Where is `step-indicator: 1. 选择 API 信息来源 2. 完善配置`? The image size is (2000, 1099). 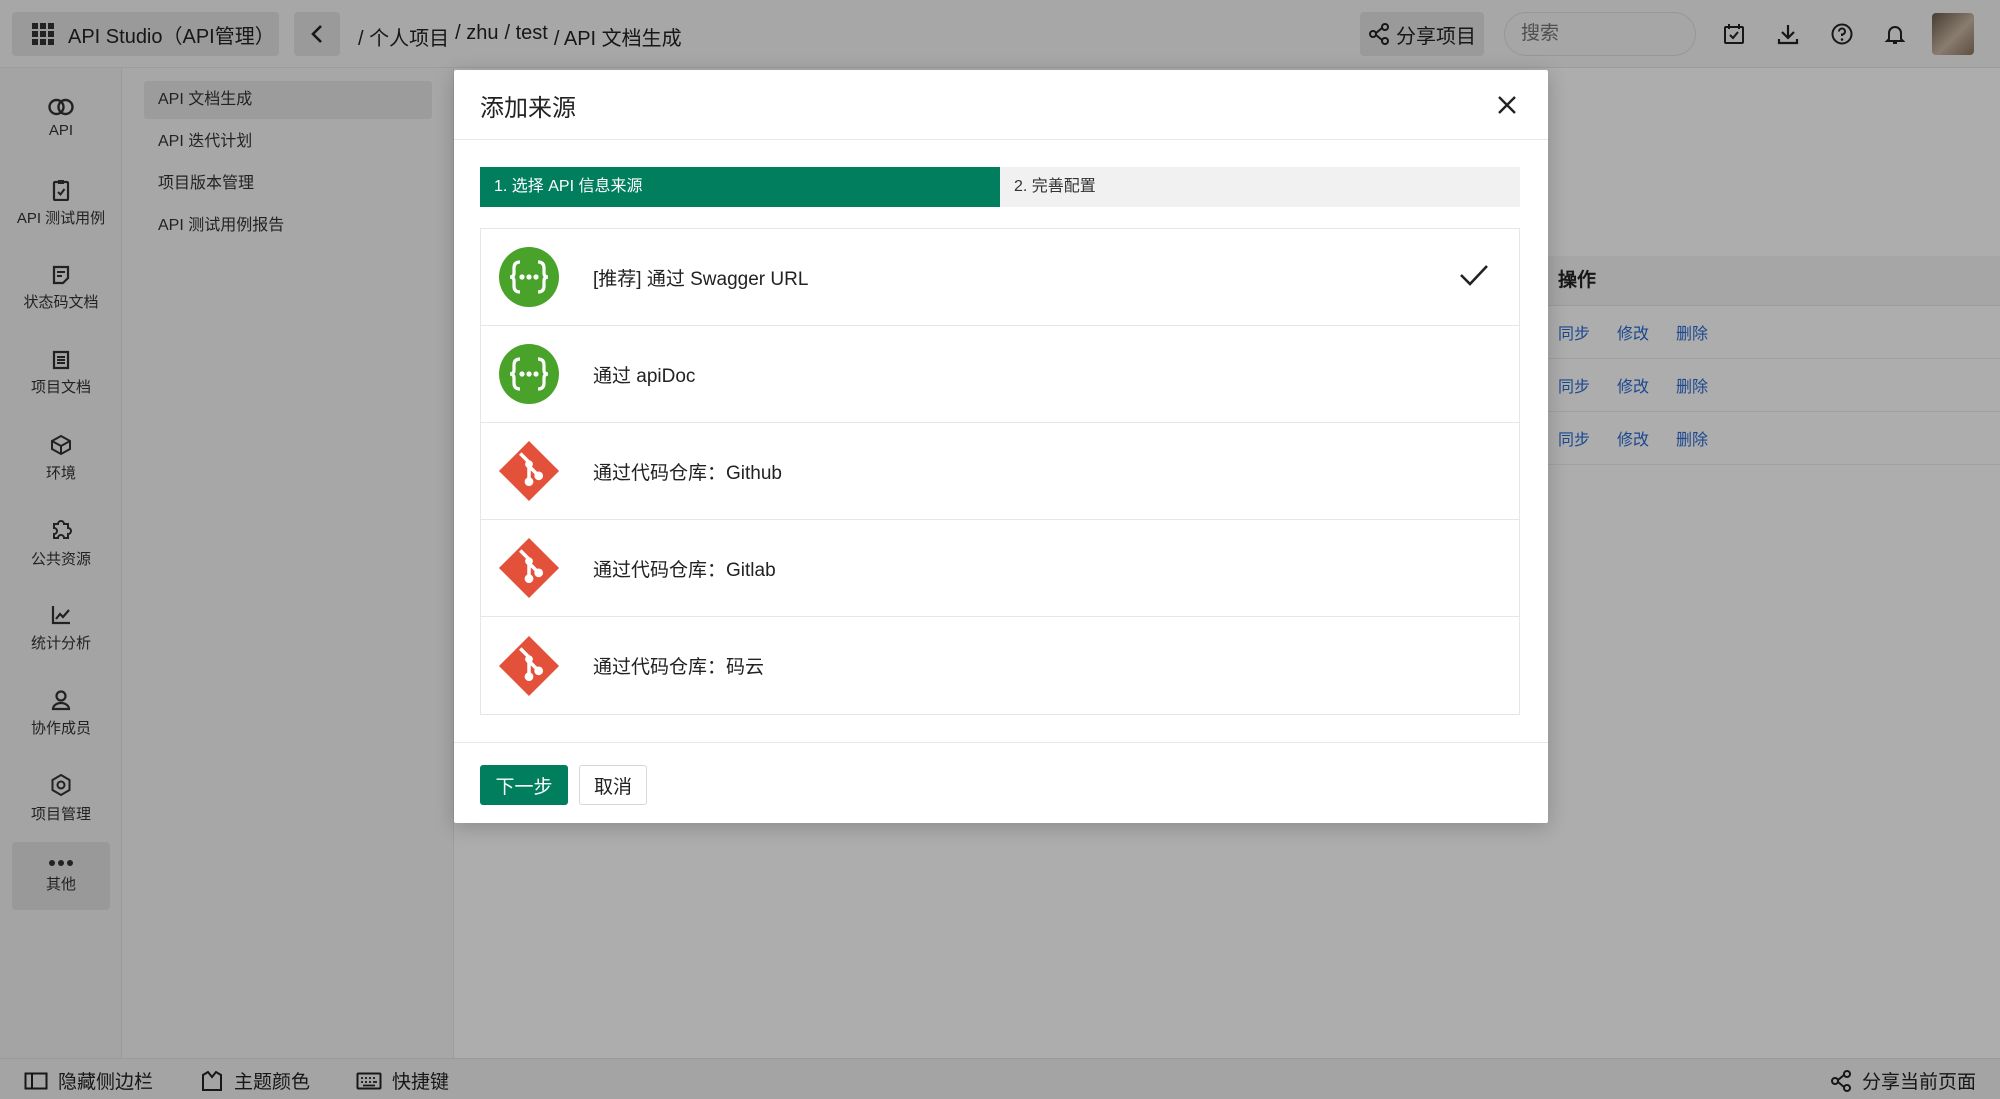
step-indicator: 1. 选择 API 信息来源 2. 完善配置 is located at coordinates (1000, 187).